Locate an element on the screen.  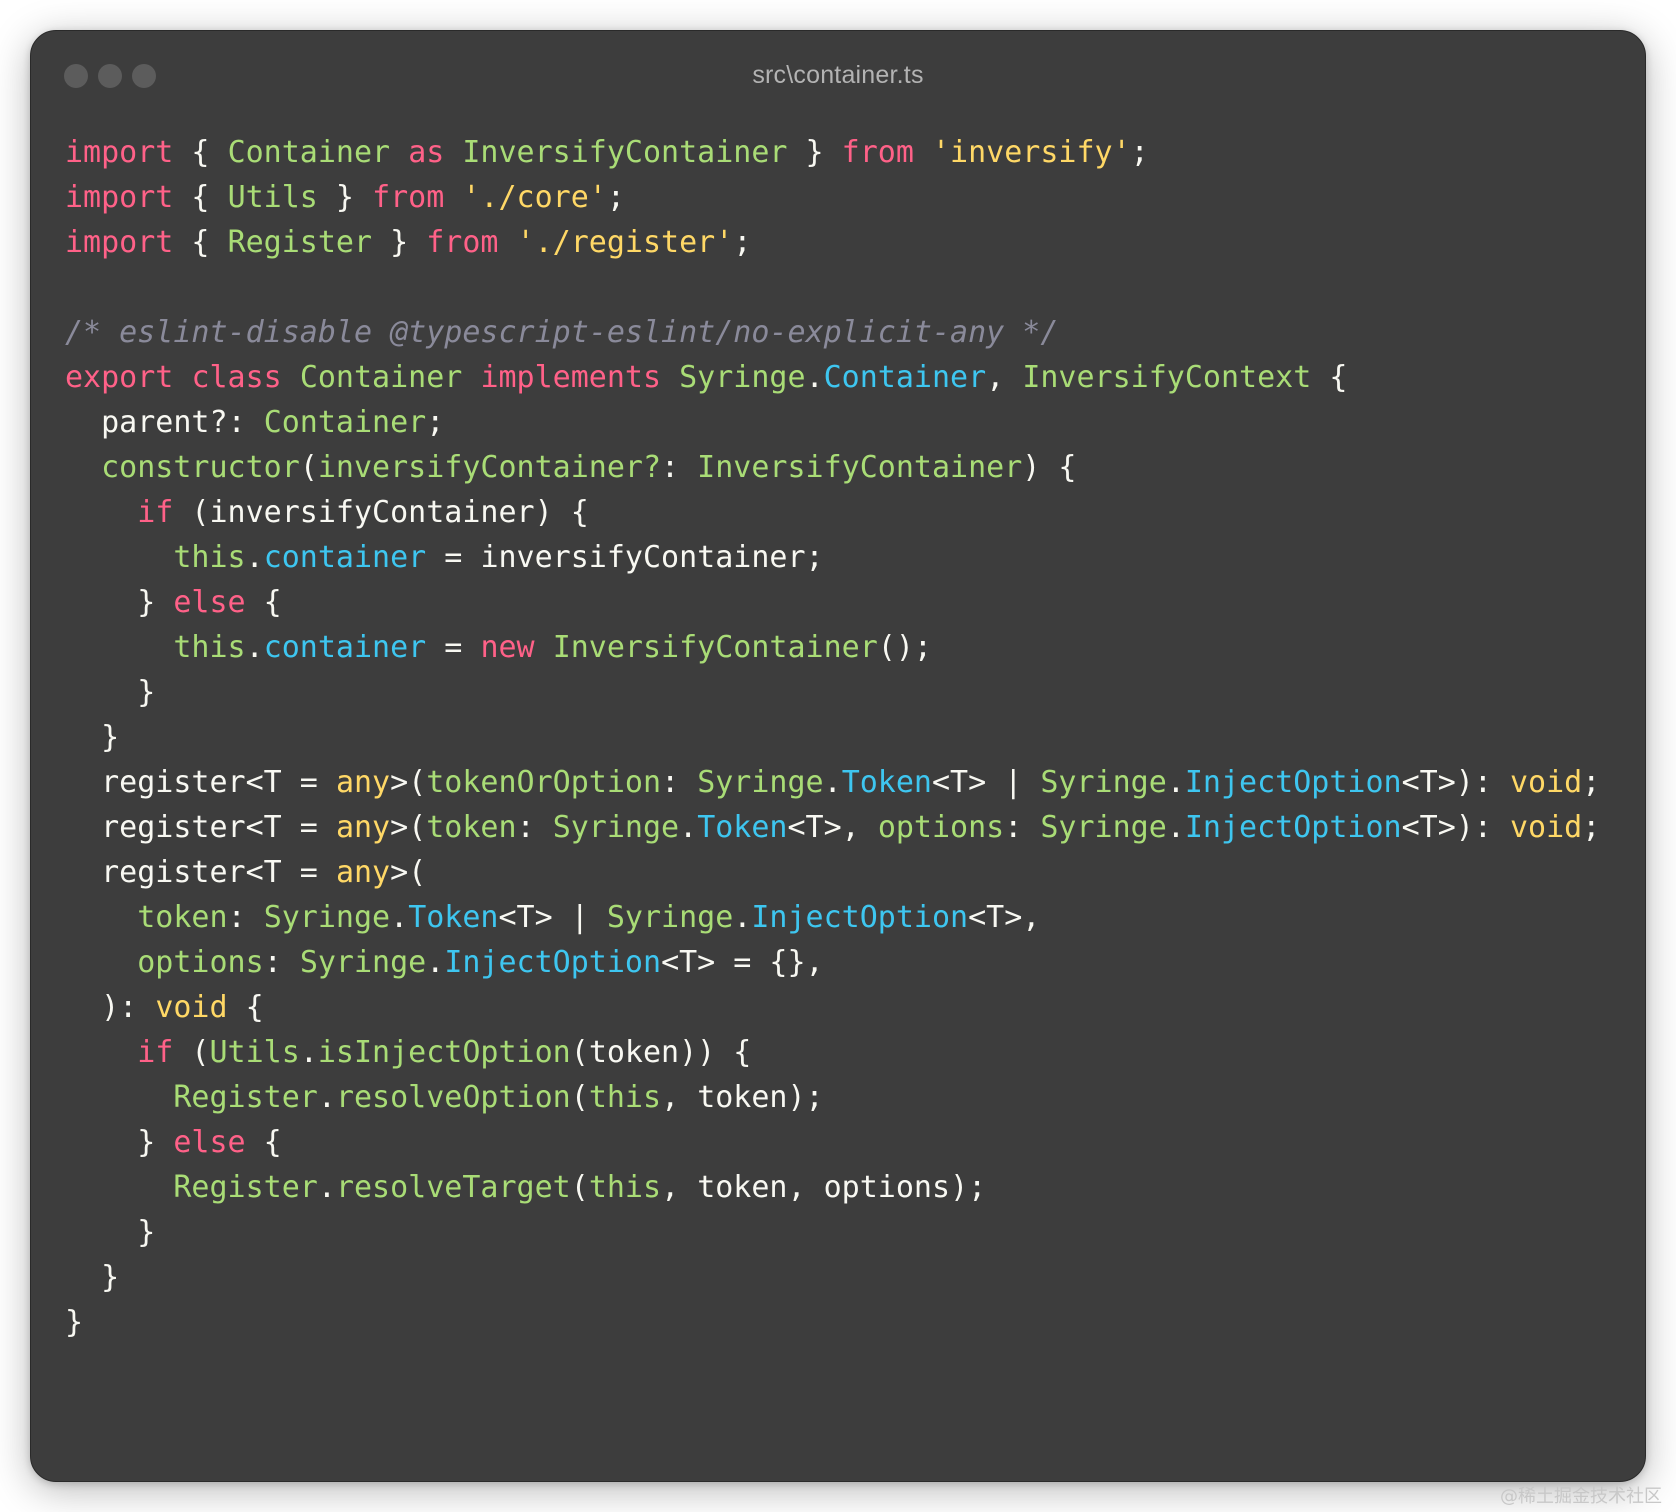
code-line: parent?: Container; is located at coordinates (832, 422).